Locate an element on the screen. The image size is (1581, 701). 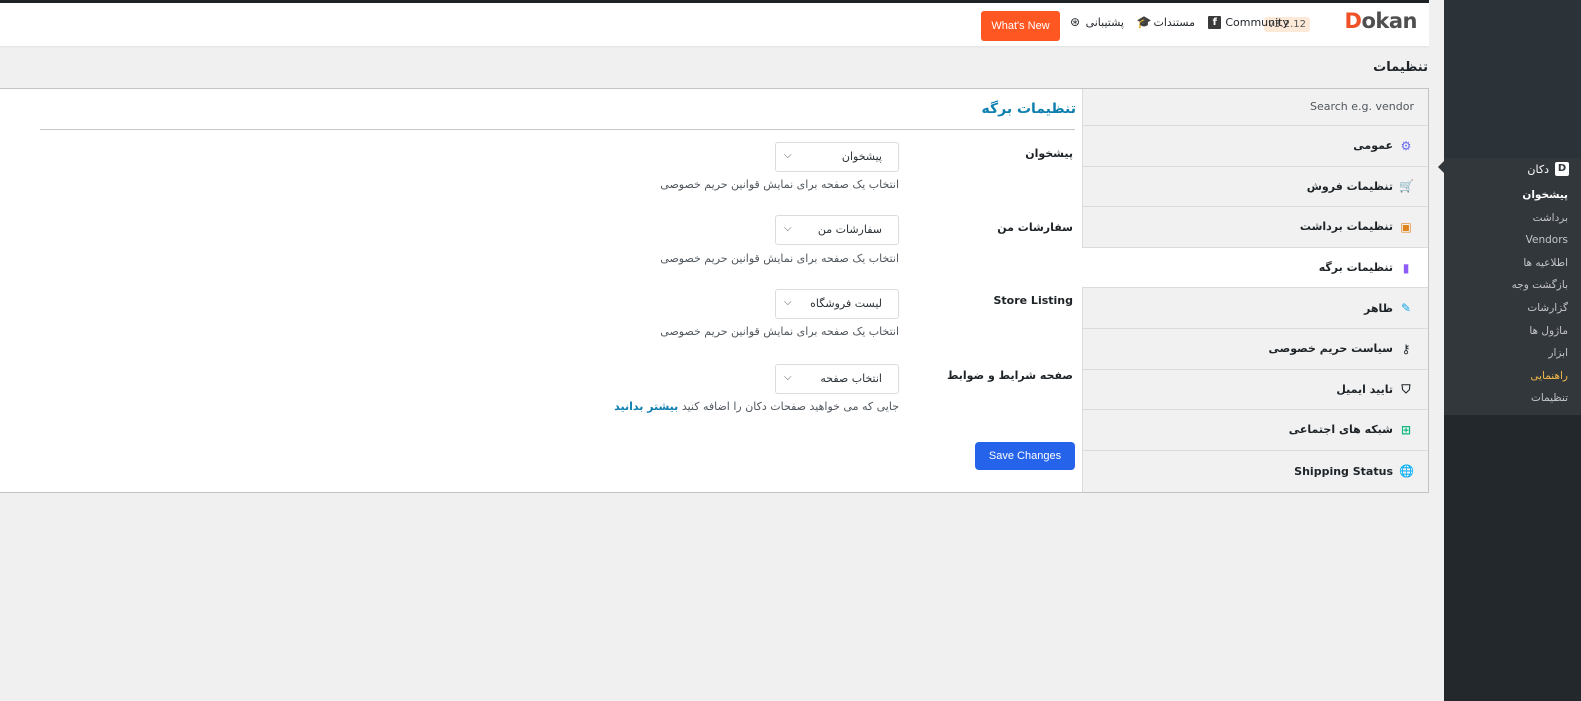
nav-item-pages: تنظیمات برگه ▮ is located at coordinates (1255, 268).